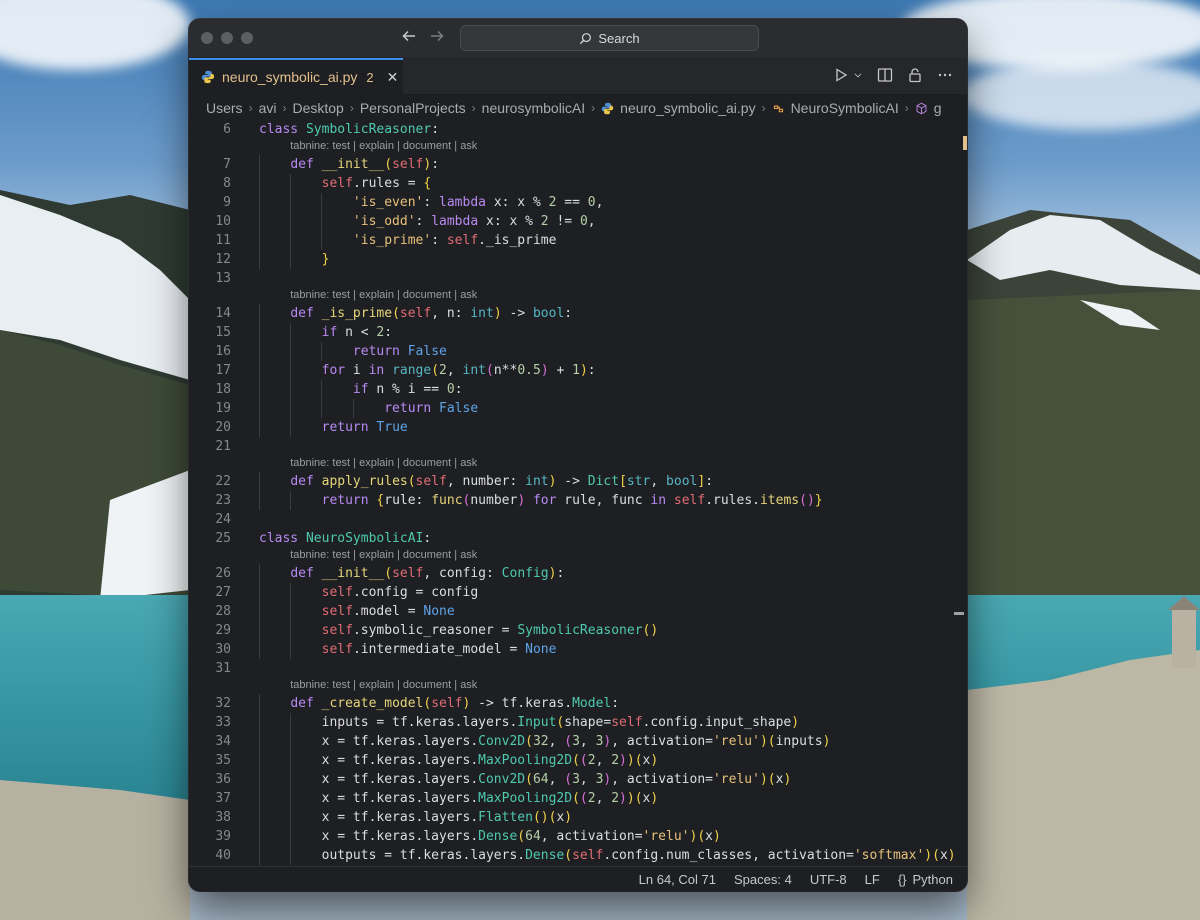  I want to click on code-line: 24, so click(578, 519).